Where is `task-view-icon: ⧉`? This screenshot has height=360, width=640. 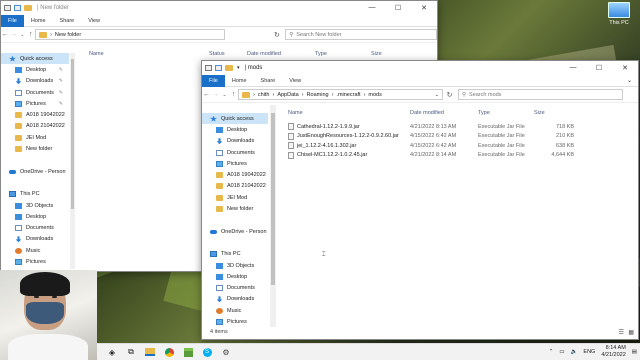 task-view-icon: ⧉ is located at coordinates (131, 352).